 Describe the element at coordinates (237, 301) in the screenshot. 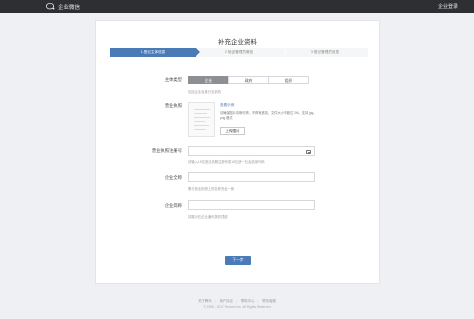

I see `footer-links: 关于腾讯 | 用户协议 | 帮助中心 | 联系客服` at that location.